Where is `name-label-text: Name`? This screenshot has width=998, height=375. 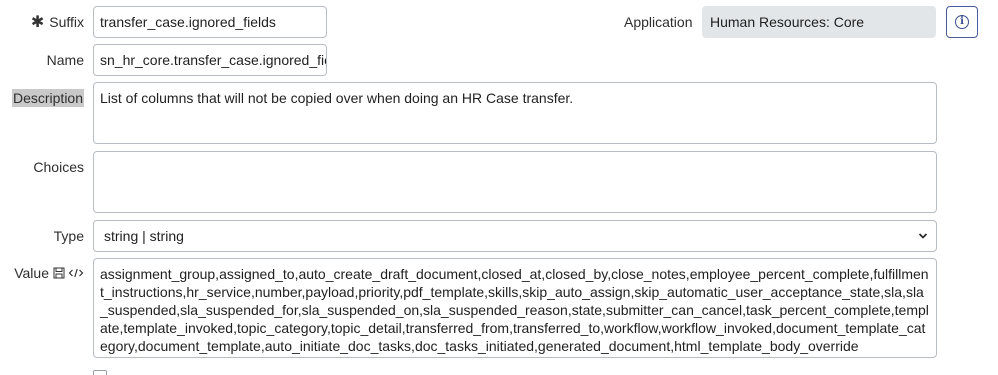 name-label-text: Name is located at coordinates (65, 60).